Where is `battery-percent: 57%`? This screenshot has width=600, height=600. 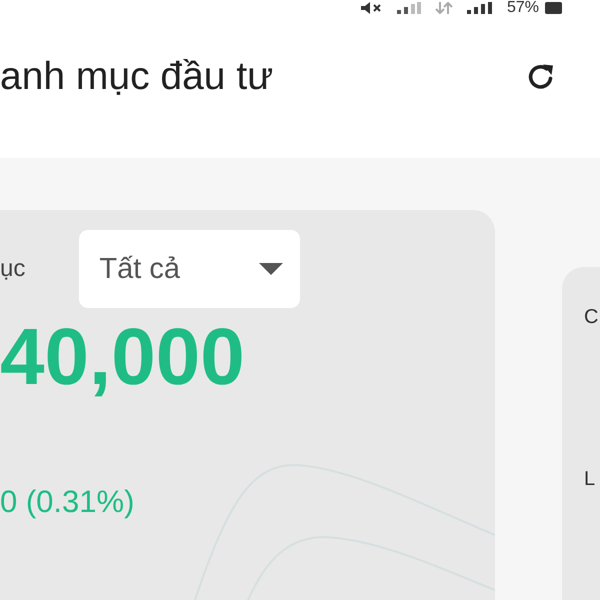
battery-percent: 57% is located at coordinates (522, 8).